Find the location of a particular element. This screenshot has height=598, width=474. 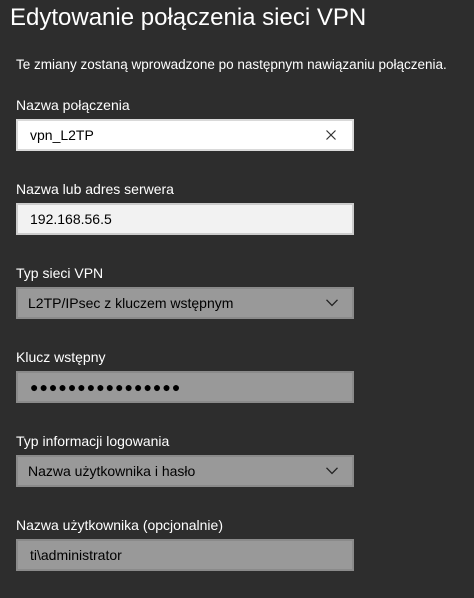

preshared-key-label: Klucz wstępny is located at coordinates (61, 357).